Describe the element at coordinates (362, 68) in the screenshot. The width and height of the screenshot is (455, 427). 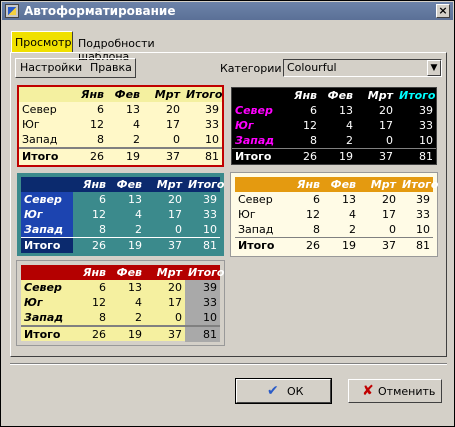
I see `category-select: Colourful ▼` at that location.